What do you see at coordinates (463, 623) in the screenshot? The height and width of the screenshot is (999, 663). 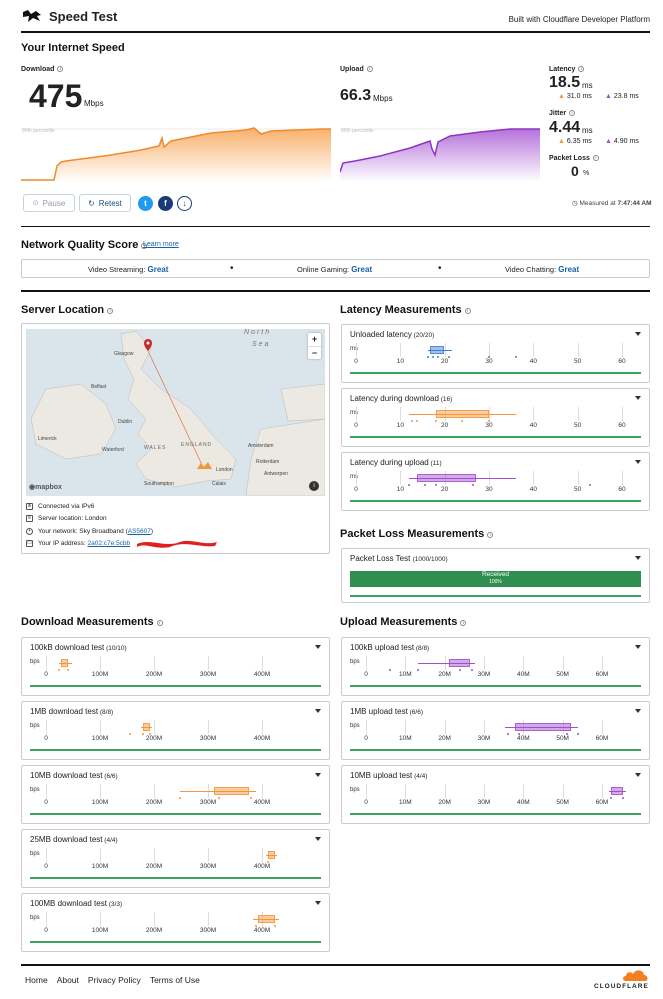 I see `info-icon: i` at bounding box center [463, 623].